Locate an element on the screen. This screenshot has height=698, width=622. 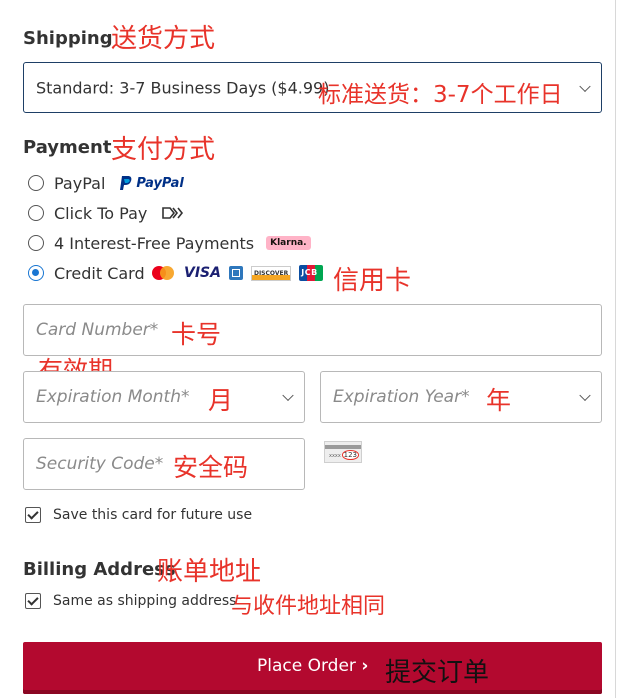
card-number-input: Card Number* 卡号 is located at coordinates (312, 330).